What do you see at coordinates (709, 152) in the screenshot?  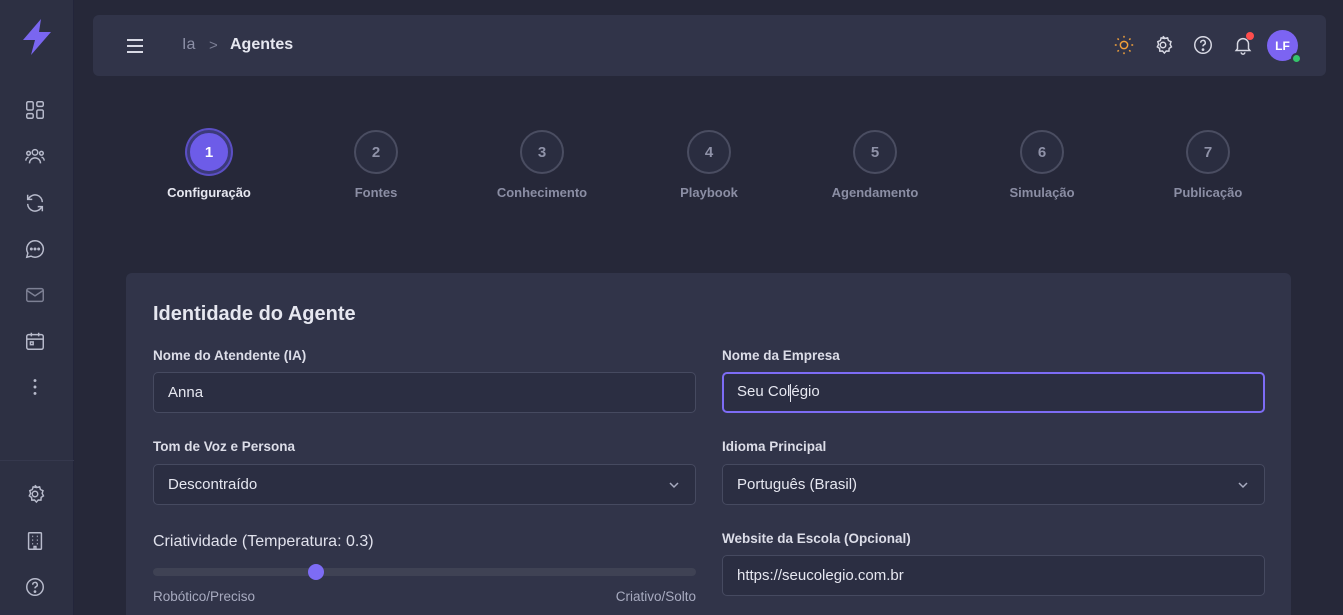 I see `step-number: 4` at bounding box center [709, 152].